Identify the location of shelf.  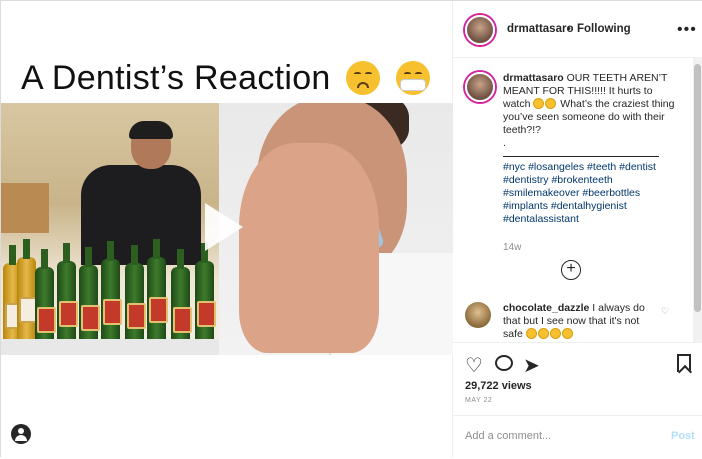
(25, 208).